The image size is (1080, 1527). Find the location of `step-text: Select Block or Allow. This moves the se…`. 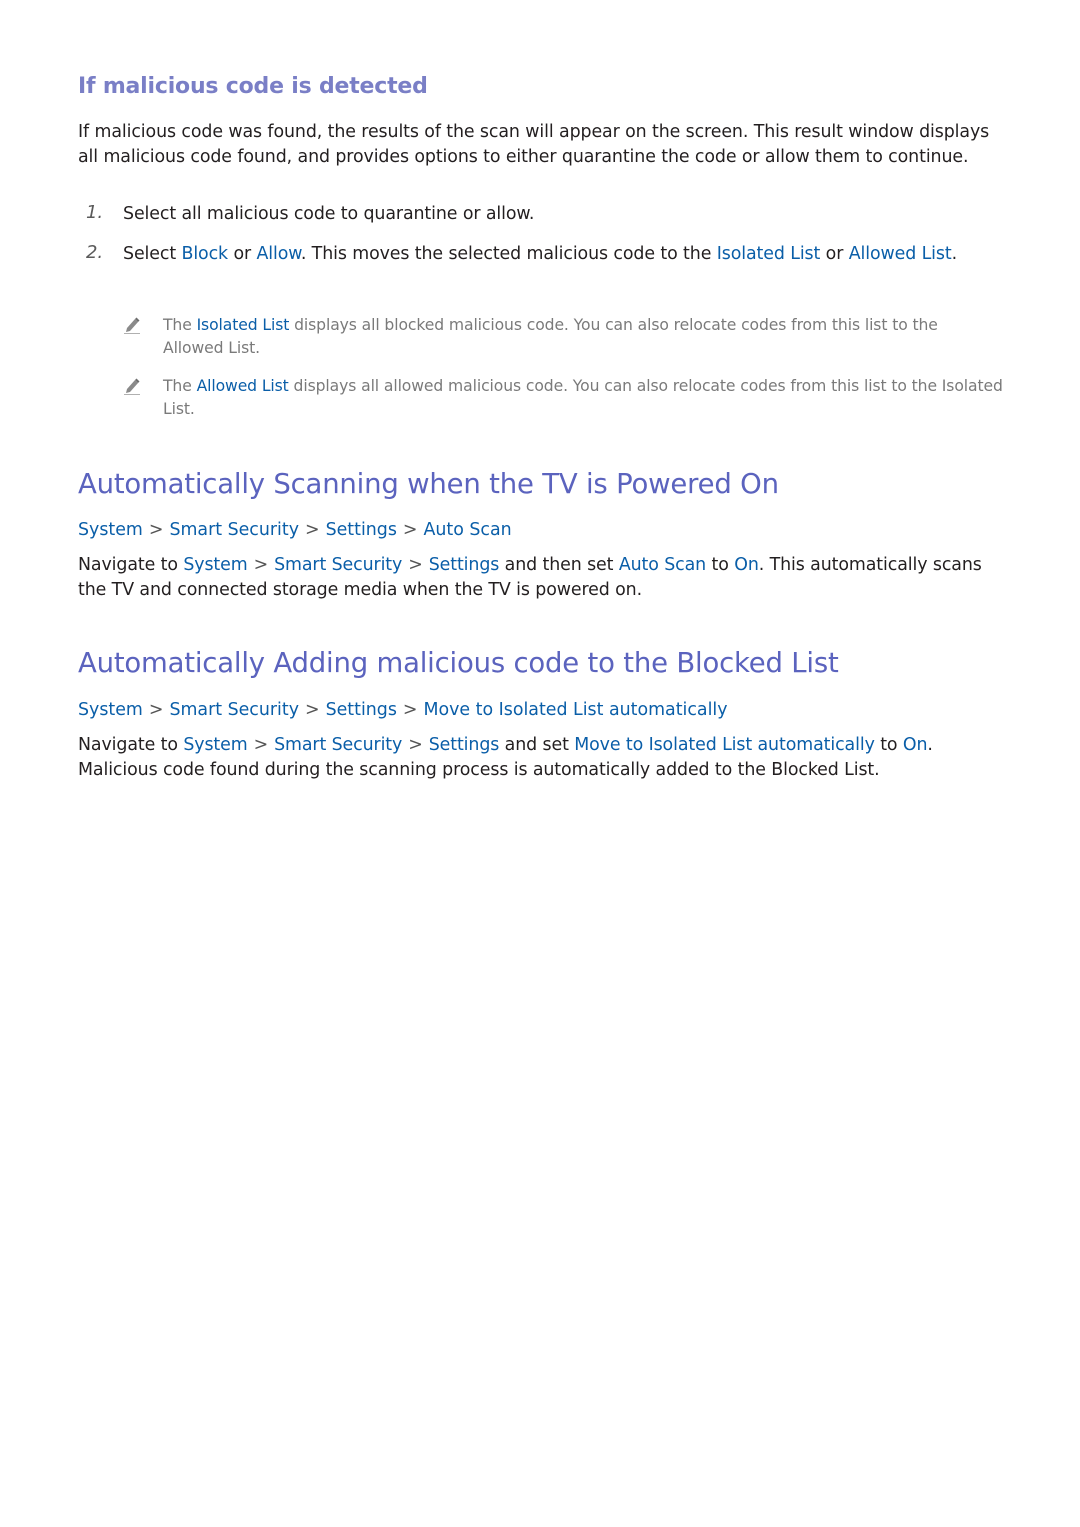

step-text: Select Block or Allow. This moves the se… is located at coordinates (565, 254).